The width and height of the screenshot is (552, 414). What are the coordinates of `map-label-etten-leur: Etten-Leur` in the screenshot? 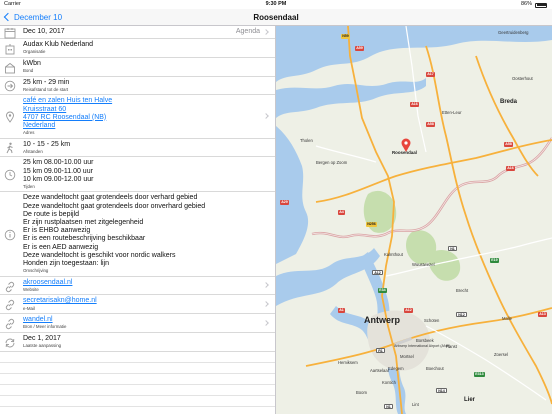 It's located at (452, 112).